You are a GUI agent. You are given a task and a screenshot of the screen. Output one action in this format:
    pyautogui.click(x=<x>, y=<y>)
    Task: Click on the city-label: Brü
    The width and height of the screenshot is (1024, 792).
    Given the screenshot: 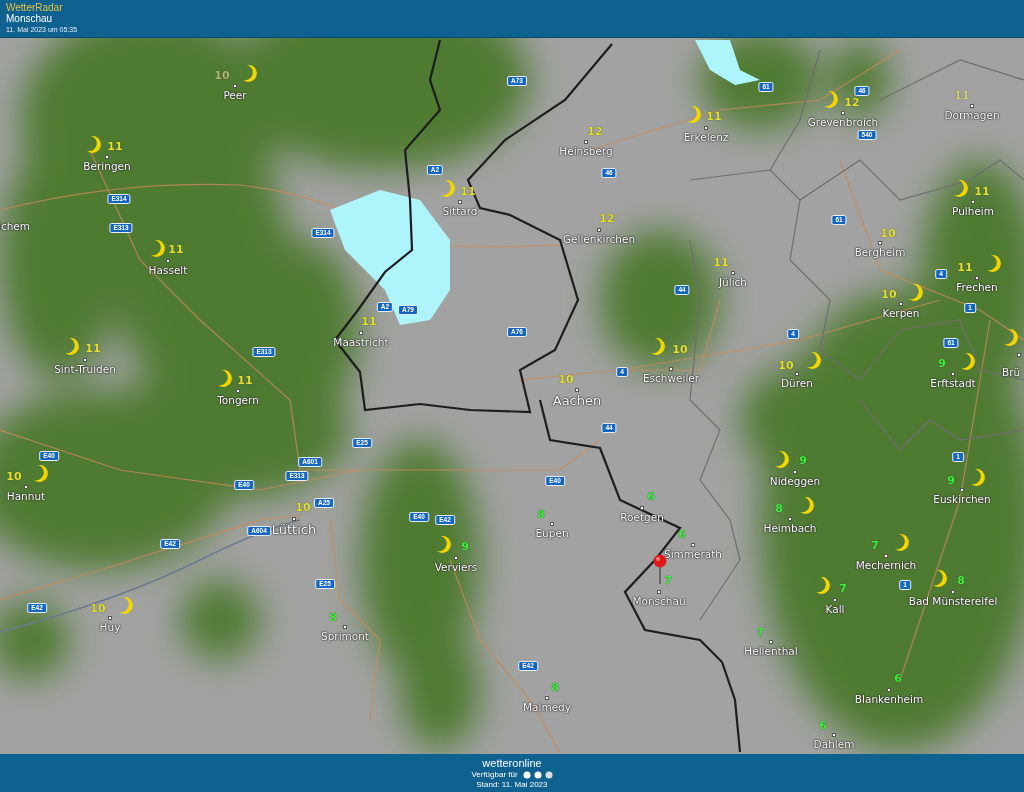 What is the action you would take?
    pyautogui.click(x=1011, y=372)
    